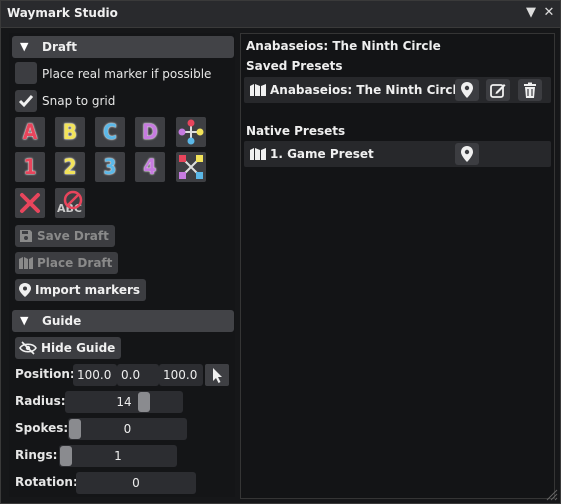 This screenshot has width=561, height=504. I want to click on spokes-value: 0, so click(127, 429).